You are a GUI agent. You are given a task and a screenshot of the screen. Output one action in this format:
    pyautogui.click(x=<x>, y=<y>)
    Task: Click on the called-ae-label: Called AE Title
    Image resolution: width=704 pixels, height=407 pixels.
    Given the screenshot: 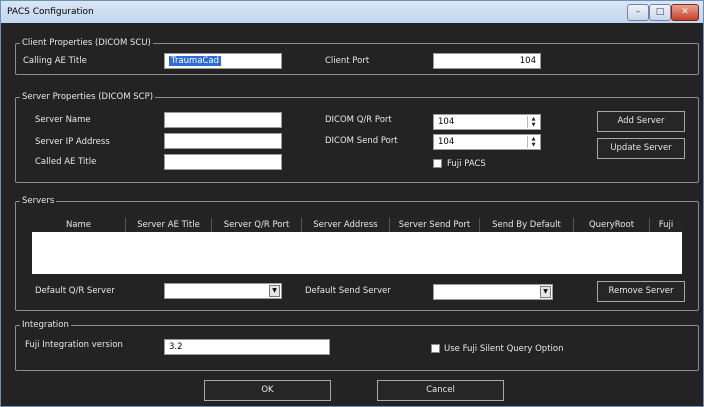 What is the action you would take?
    pyautogui.click(x=66, y=162)
    